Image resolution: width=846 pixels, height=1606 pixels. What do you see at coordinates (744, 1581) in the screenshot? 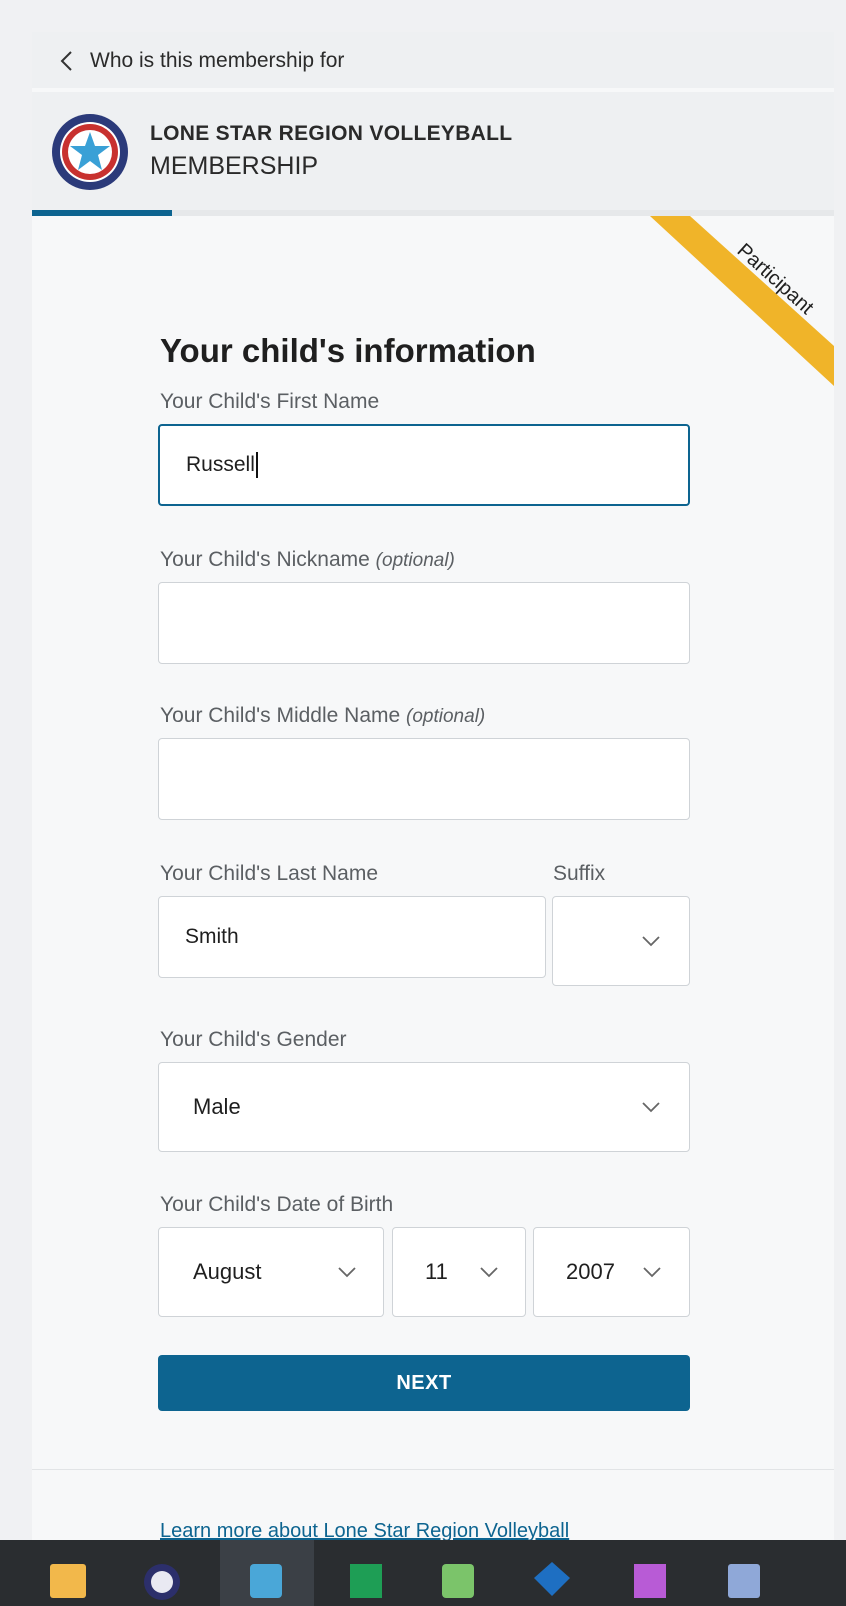
I see `document-icon` at bounding box center [744, 1581].